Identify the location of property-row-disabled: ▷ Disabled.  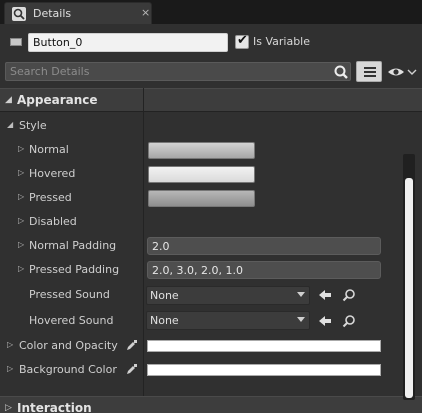
(200, 222).